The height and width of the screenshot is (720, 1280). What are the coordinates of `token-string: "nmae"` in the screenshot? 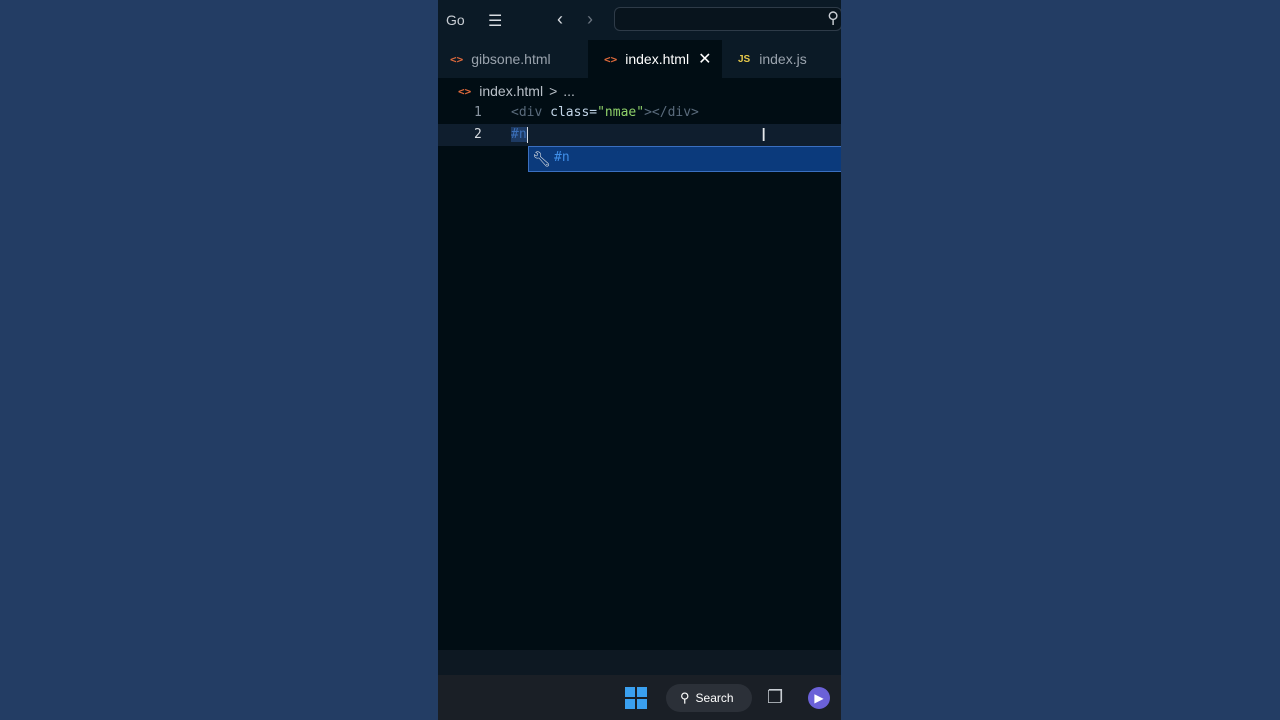 It's located at (621, 112).